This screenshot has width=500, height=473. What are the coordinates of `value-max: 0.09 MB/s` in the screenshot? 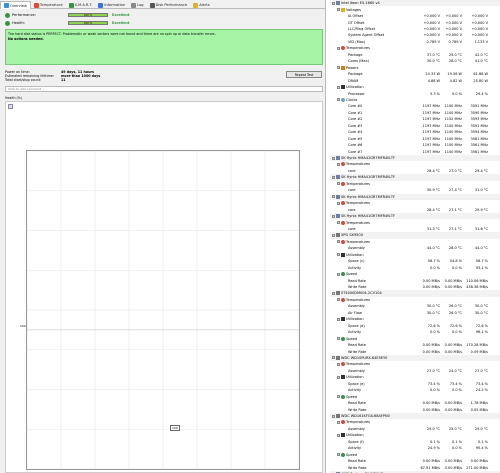 It's located at (479, 351).